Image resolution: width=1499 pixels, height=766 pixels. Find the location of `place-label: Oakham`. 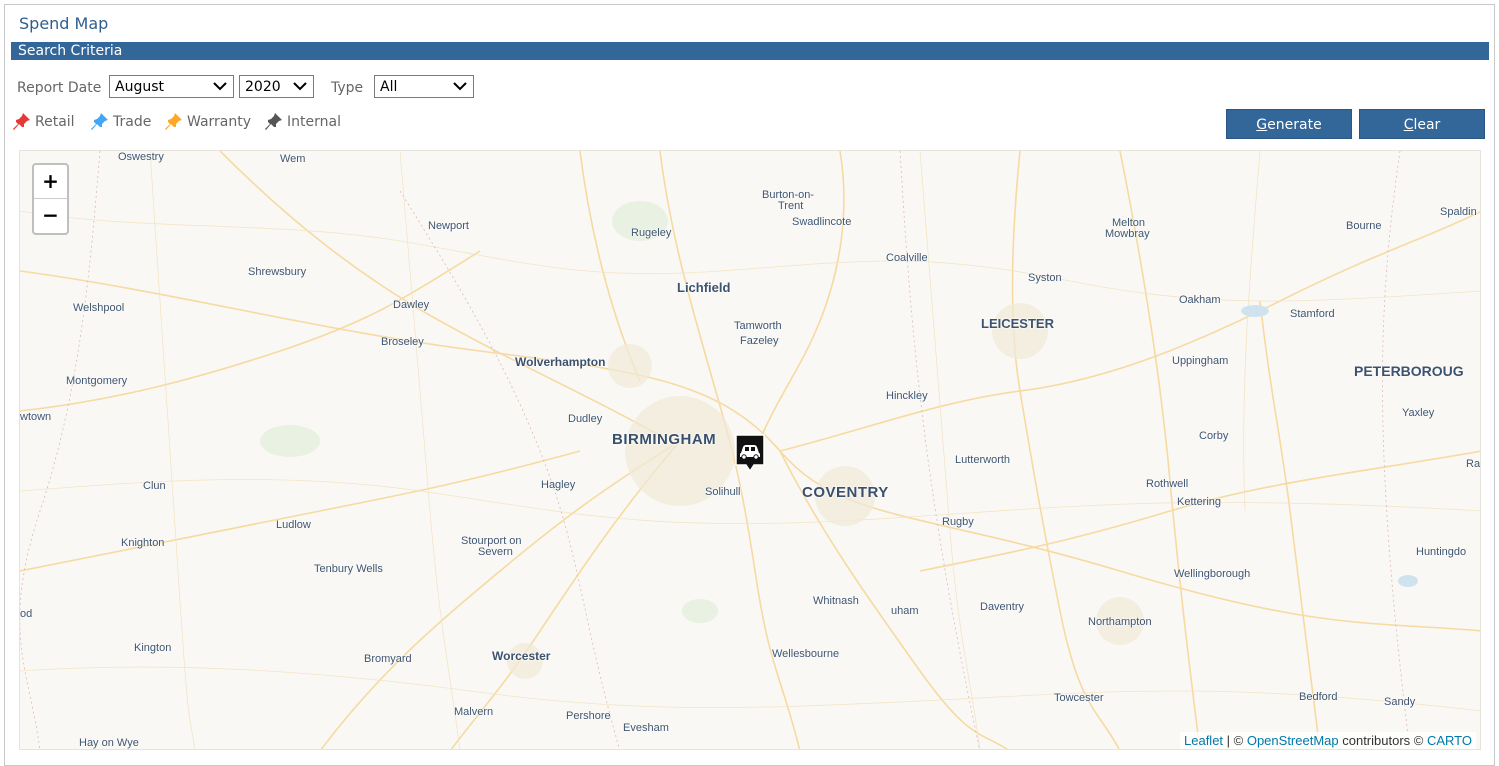

place-label: Oakham is located at coordinates (1200, 300).